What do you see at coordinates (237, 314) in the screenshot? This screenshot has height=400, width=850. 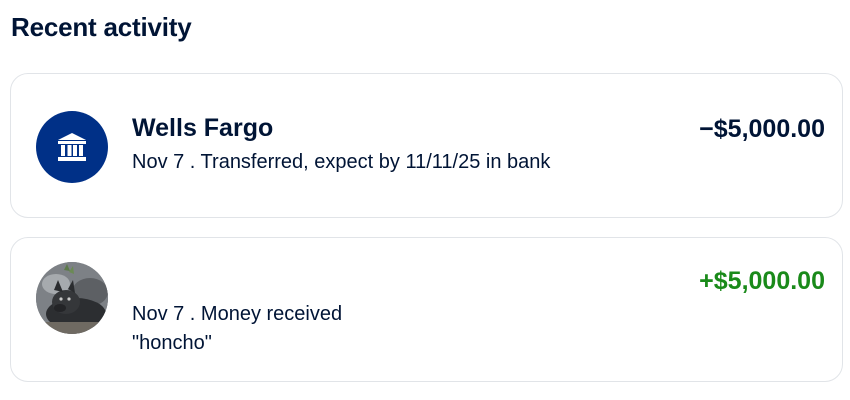 I see `transaction-detail: Nov 7 . Money received` at bounding box center [237, 314].